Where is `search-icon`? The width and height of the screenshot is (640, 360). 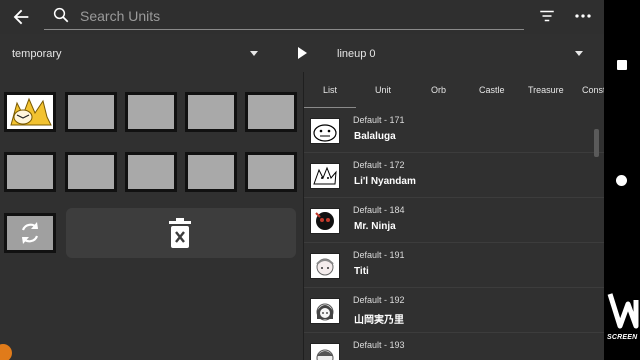
search-icon is located at coordinates (61, 15).